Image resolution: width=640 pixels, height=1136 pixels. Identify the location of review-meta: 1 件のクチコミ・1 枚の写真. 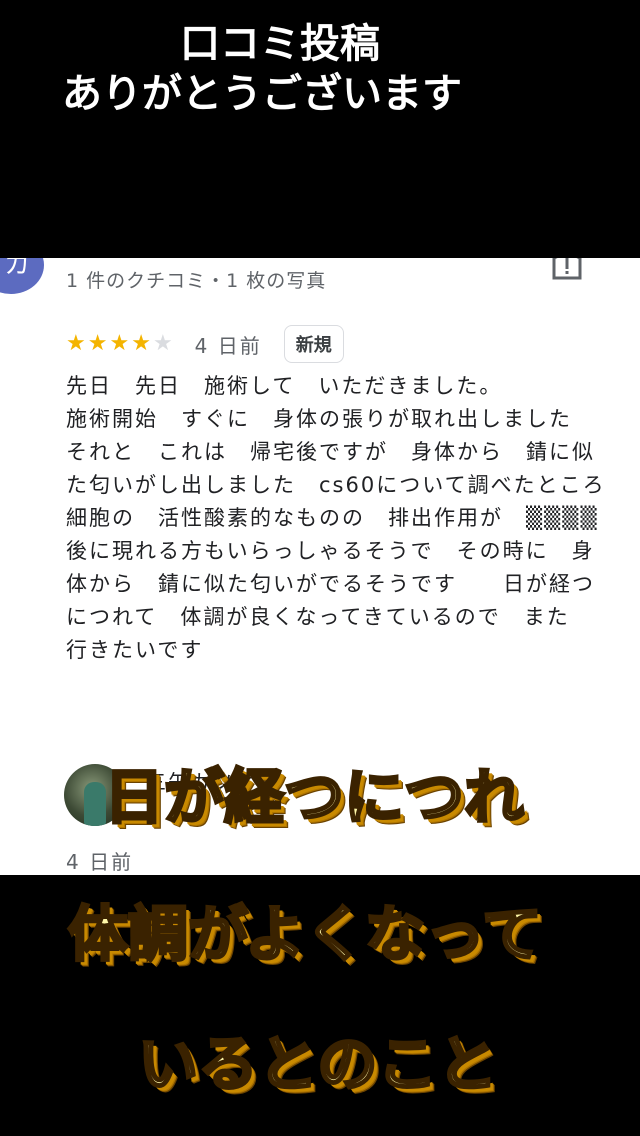
(196, 279).